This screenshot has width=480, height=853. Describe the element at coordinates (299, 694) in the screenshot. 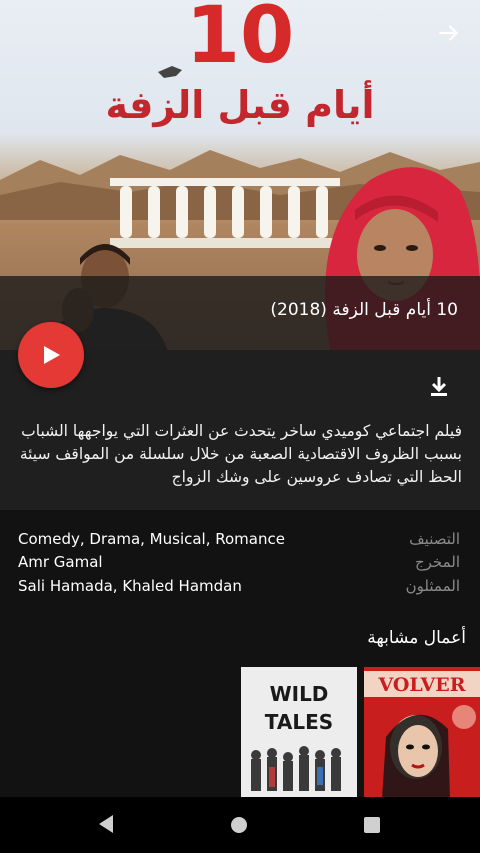

I see `wild-title-art: WILD` at that location.